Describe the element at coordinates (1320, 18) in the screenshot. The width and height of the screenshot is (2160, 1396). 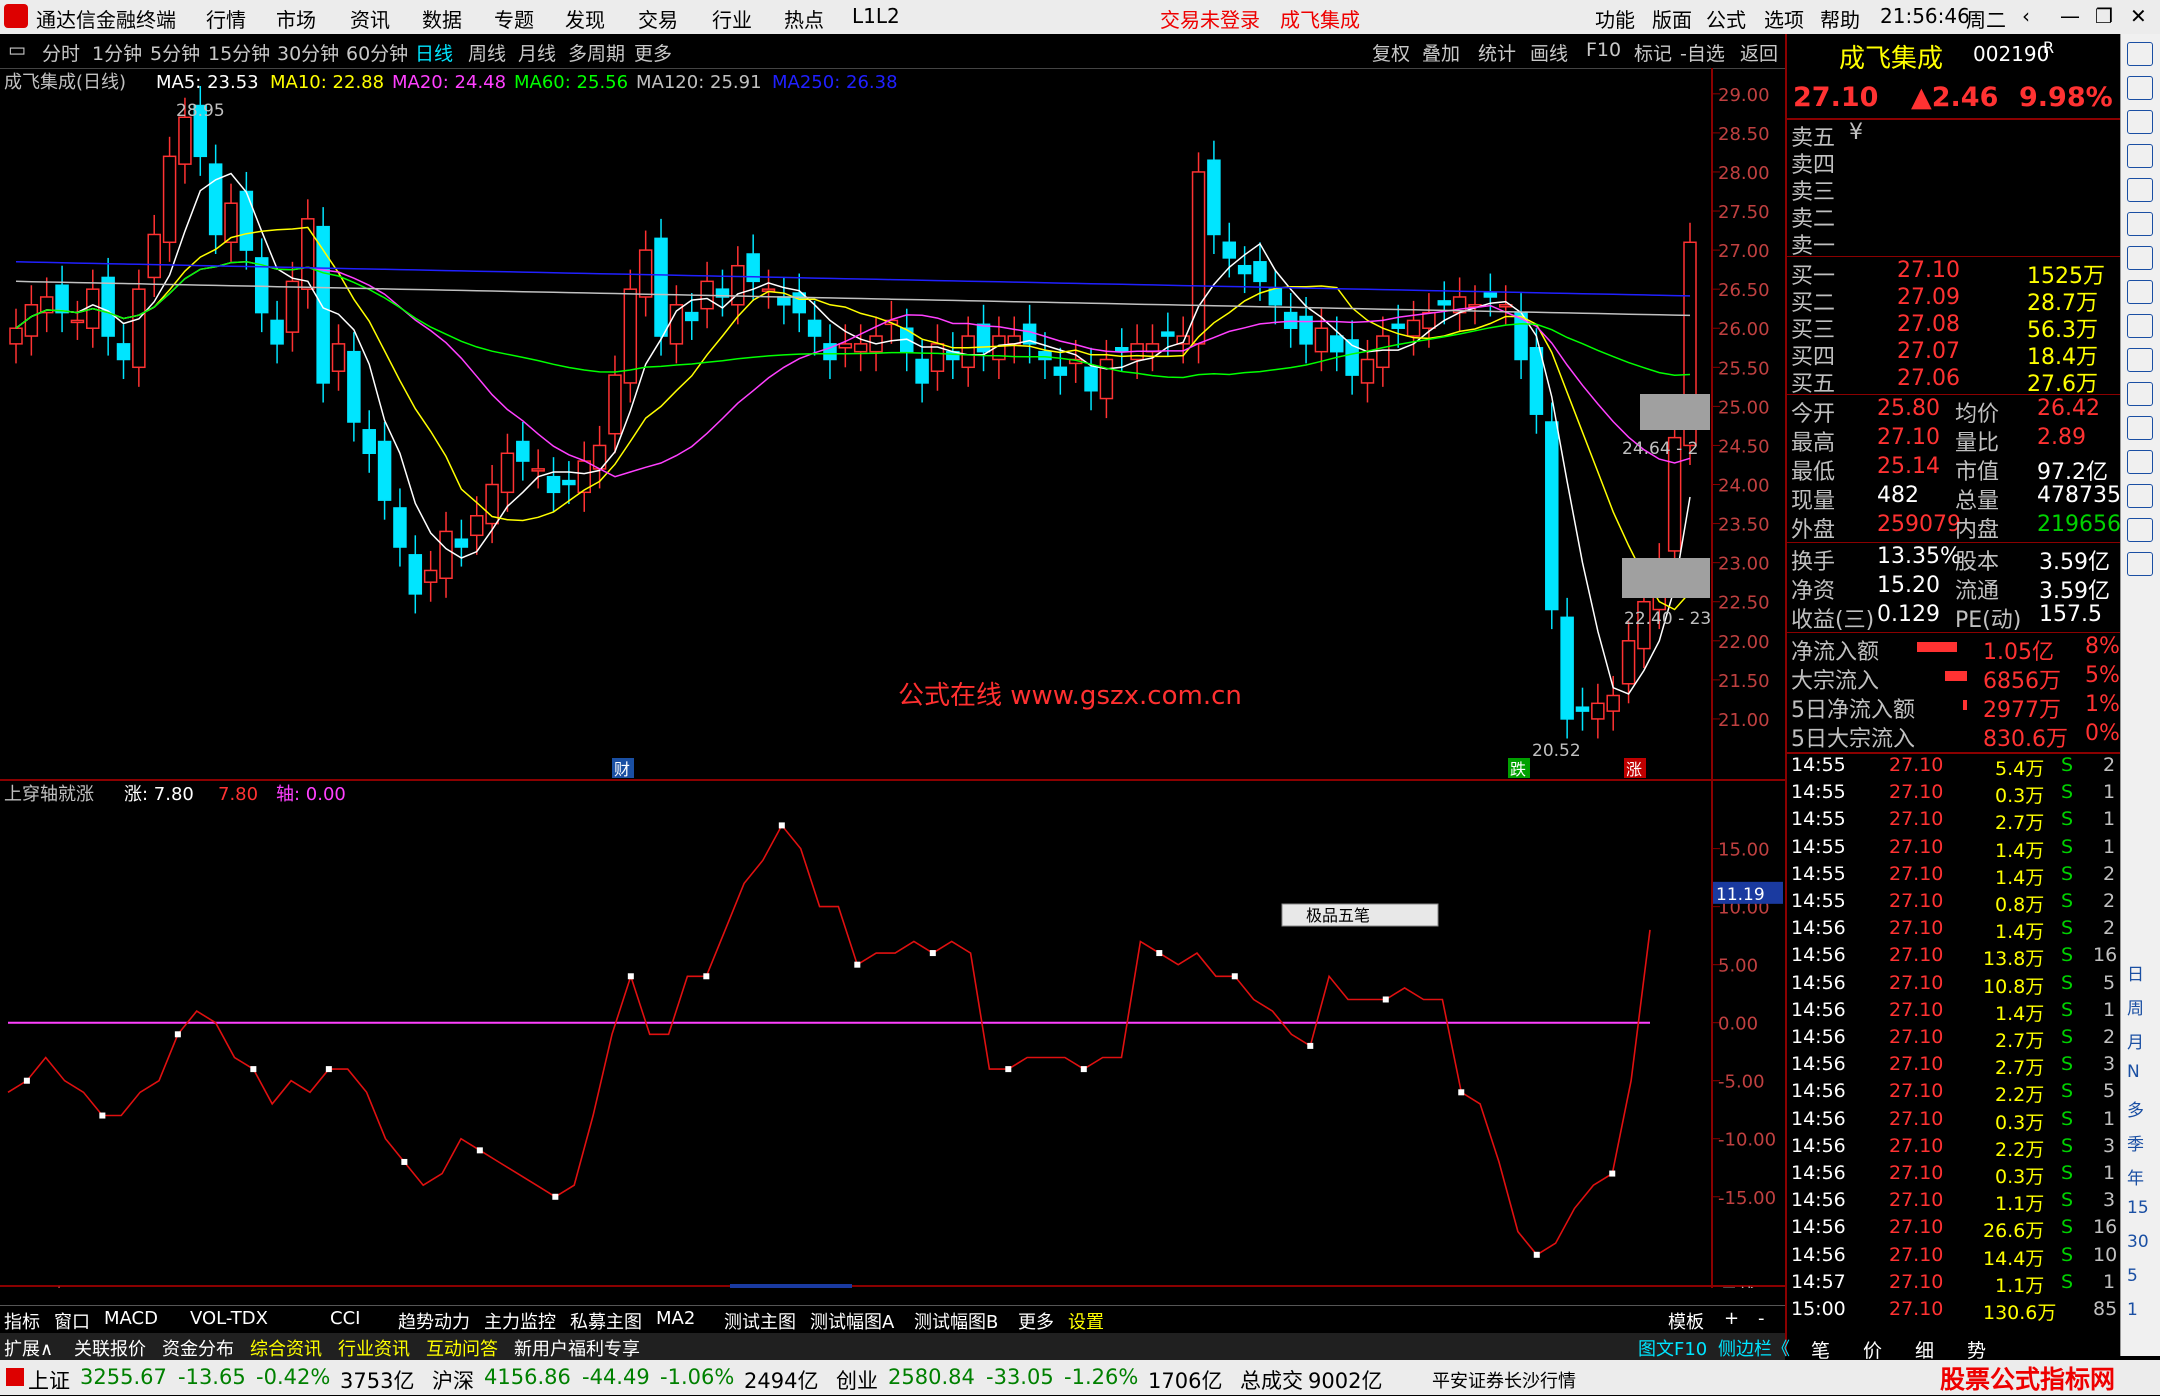
I see `notice-stock: 成飞集成` at that location.